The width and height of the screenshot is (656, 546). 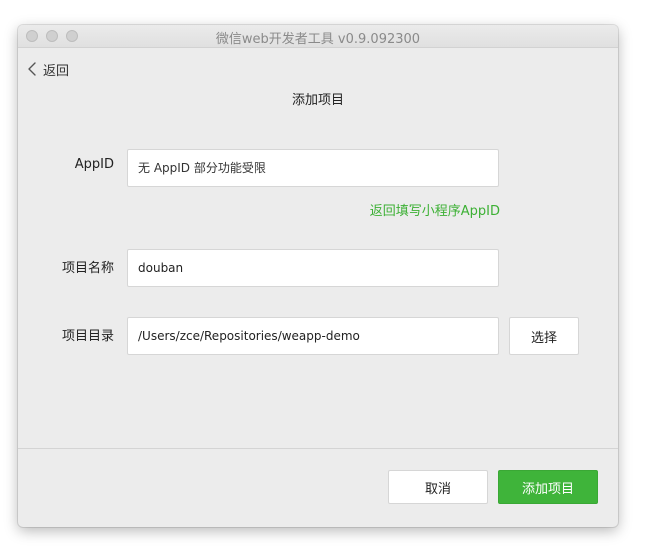 I want to click on fill-appid-link: 返回填写小程序AppID, so click(x=435, y=209).